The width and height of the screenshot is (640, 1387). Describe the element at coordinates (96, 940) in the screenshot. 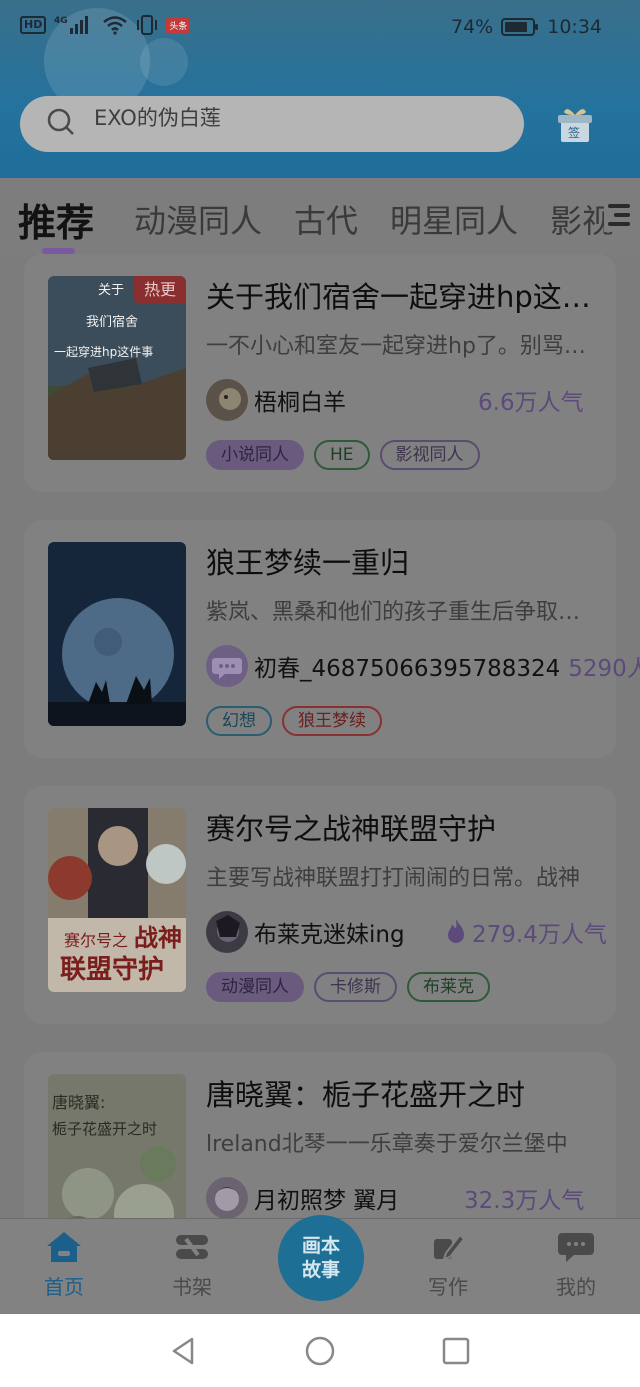

I see `svg-text: 赛尔号之` at that location.